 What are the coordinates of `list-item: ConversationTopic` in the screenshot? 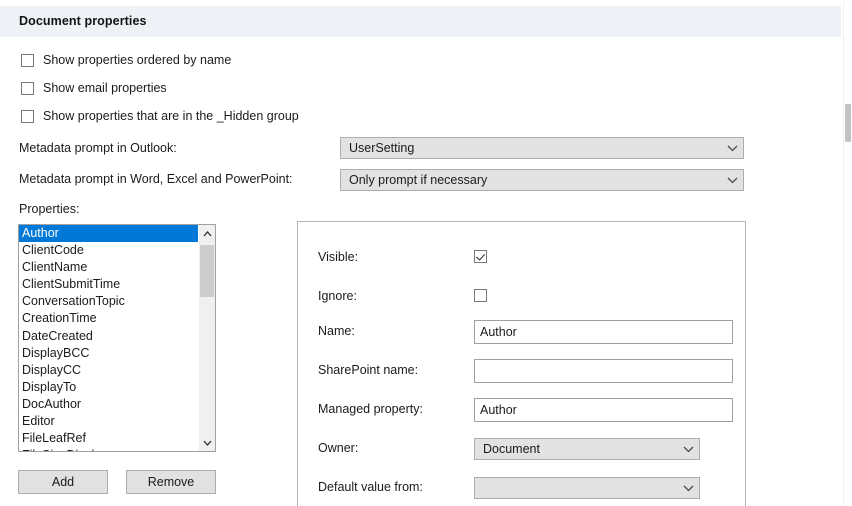 It's located at (108, 301).